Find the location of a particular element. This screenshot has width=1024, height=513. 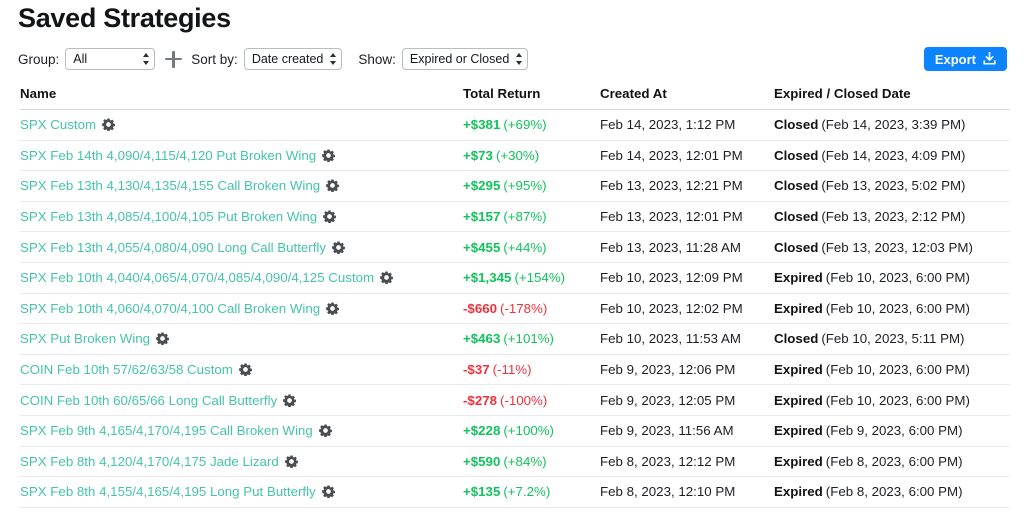

created-at-cell: Feb 13, 2023, 12:21 PM is located at coordinates (671, 186).